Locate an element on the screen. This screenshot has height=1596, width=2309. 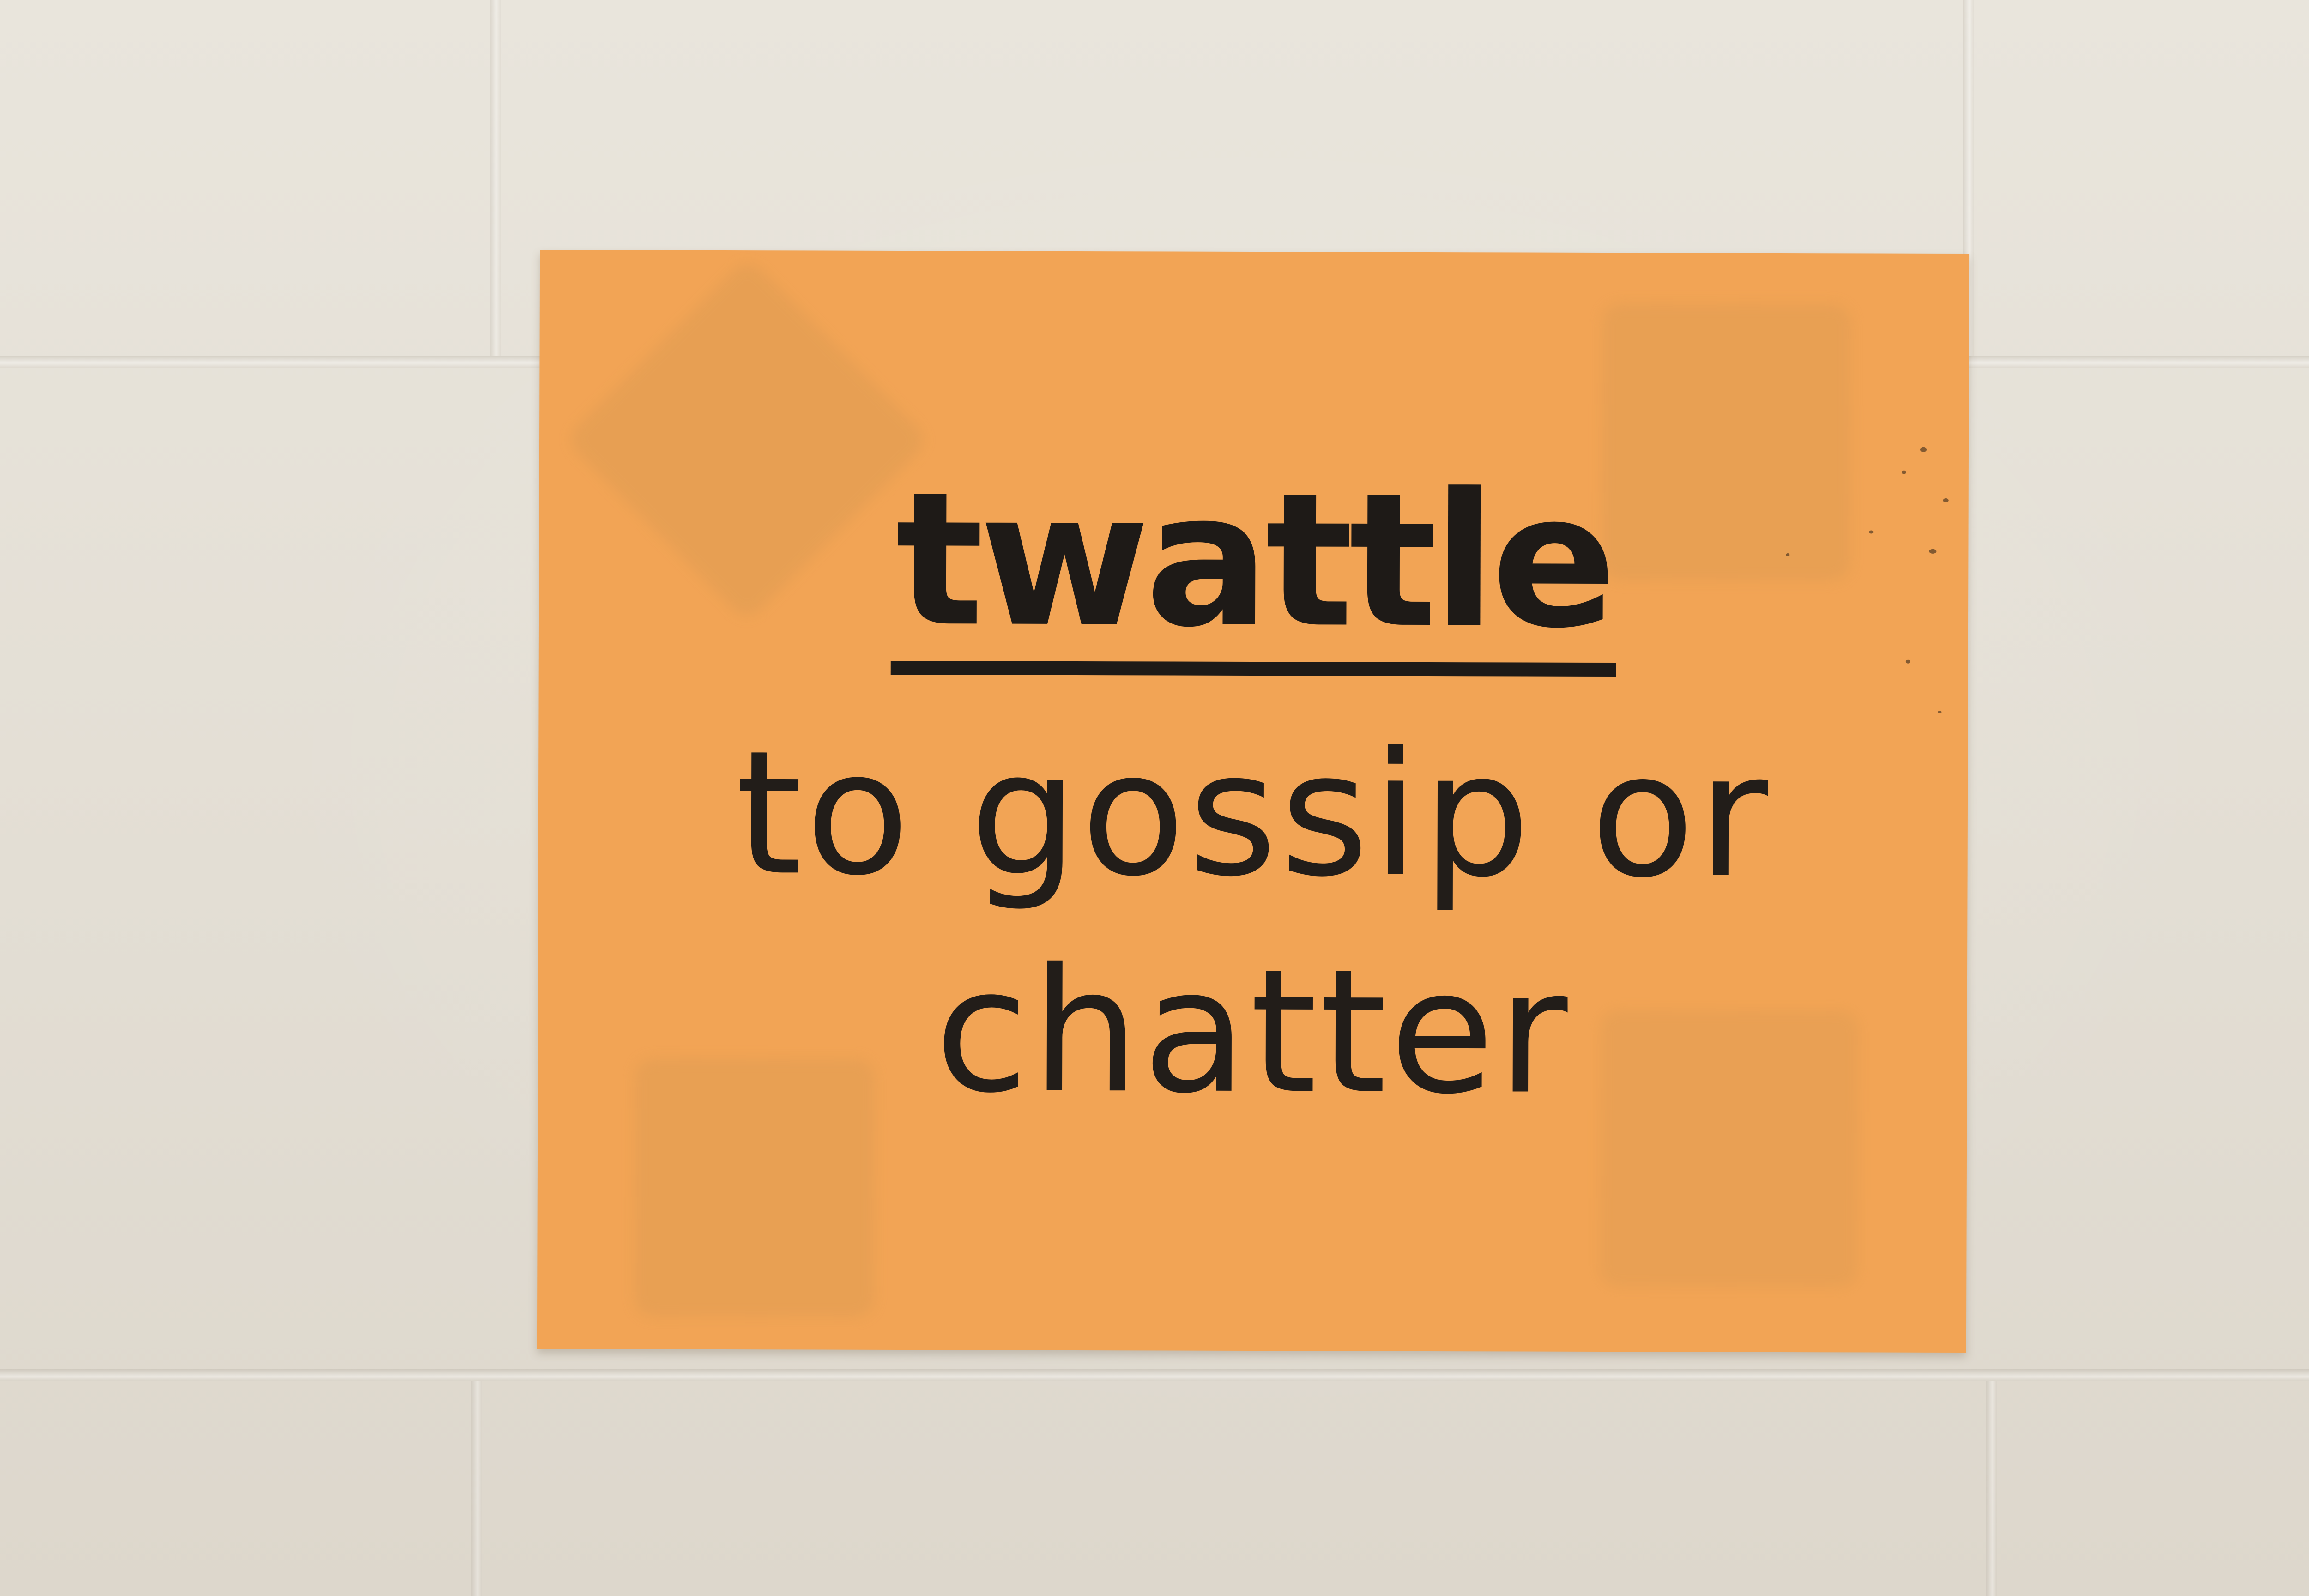
sign-word-text: twattle is located at coordinates (1253, 565).